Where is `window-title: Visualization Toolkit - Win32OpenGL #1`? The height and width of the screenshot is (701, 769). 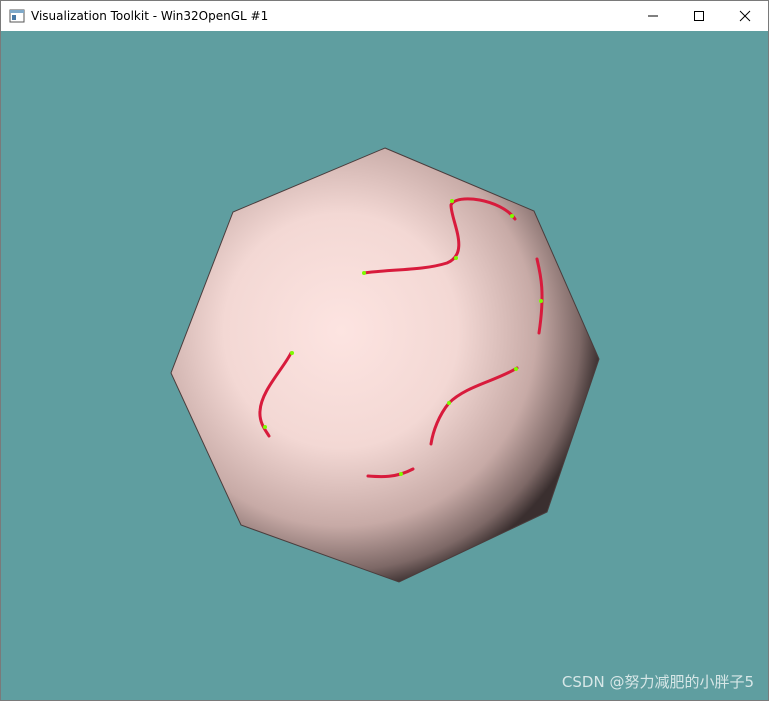
window-title: Visualization Toolkit - Win32OpenGL #1 is located at coordinates (150, 16).